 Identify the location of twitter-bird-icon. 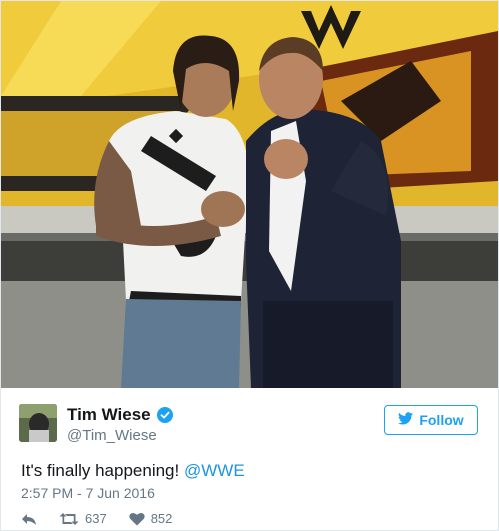
(406, 420).